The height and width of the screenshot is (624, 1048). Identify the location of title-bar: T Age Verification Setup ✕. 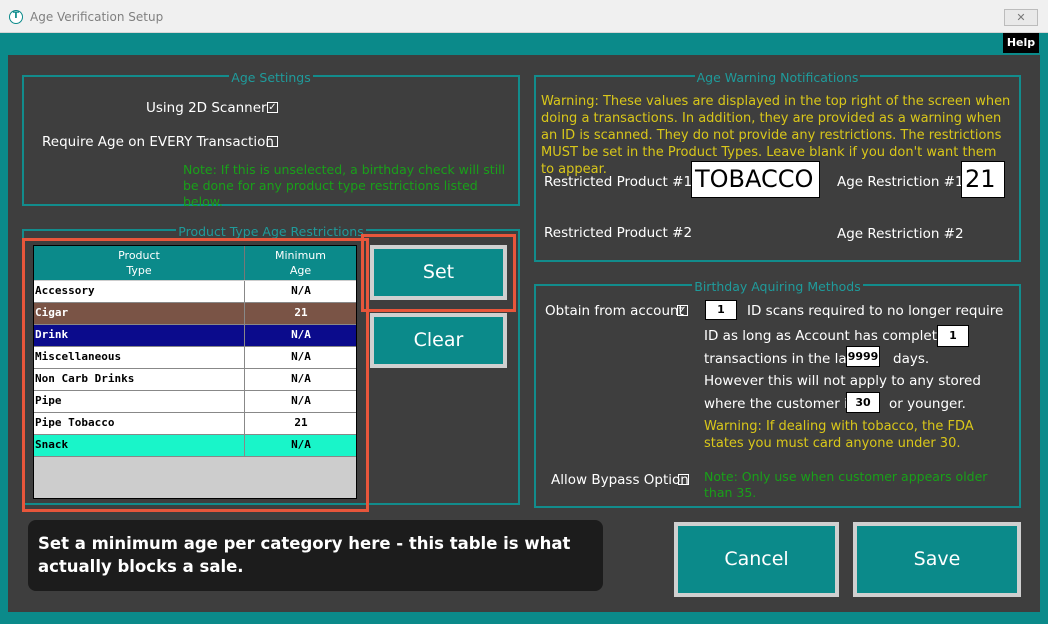
(524, 16).